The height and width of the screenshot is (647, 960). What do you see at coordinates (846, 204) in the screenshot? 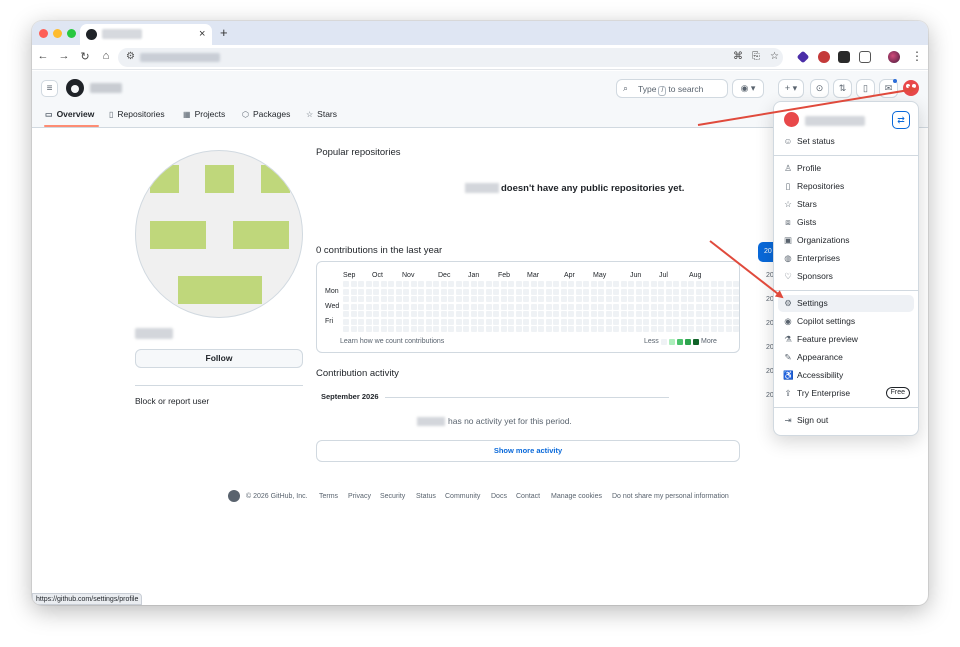
I see `menu-item-stars: ☆ Stars` at bounding box center [846, 204].